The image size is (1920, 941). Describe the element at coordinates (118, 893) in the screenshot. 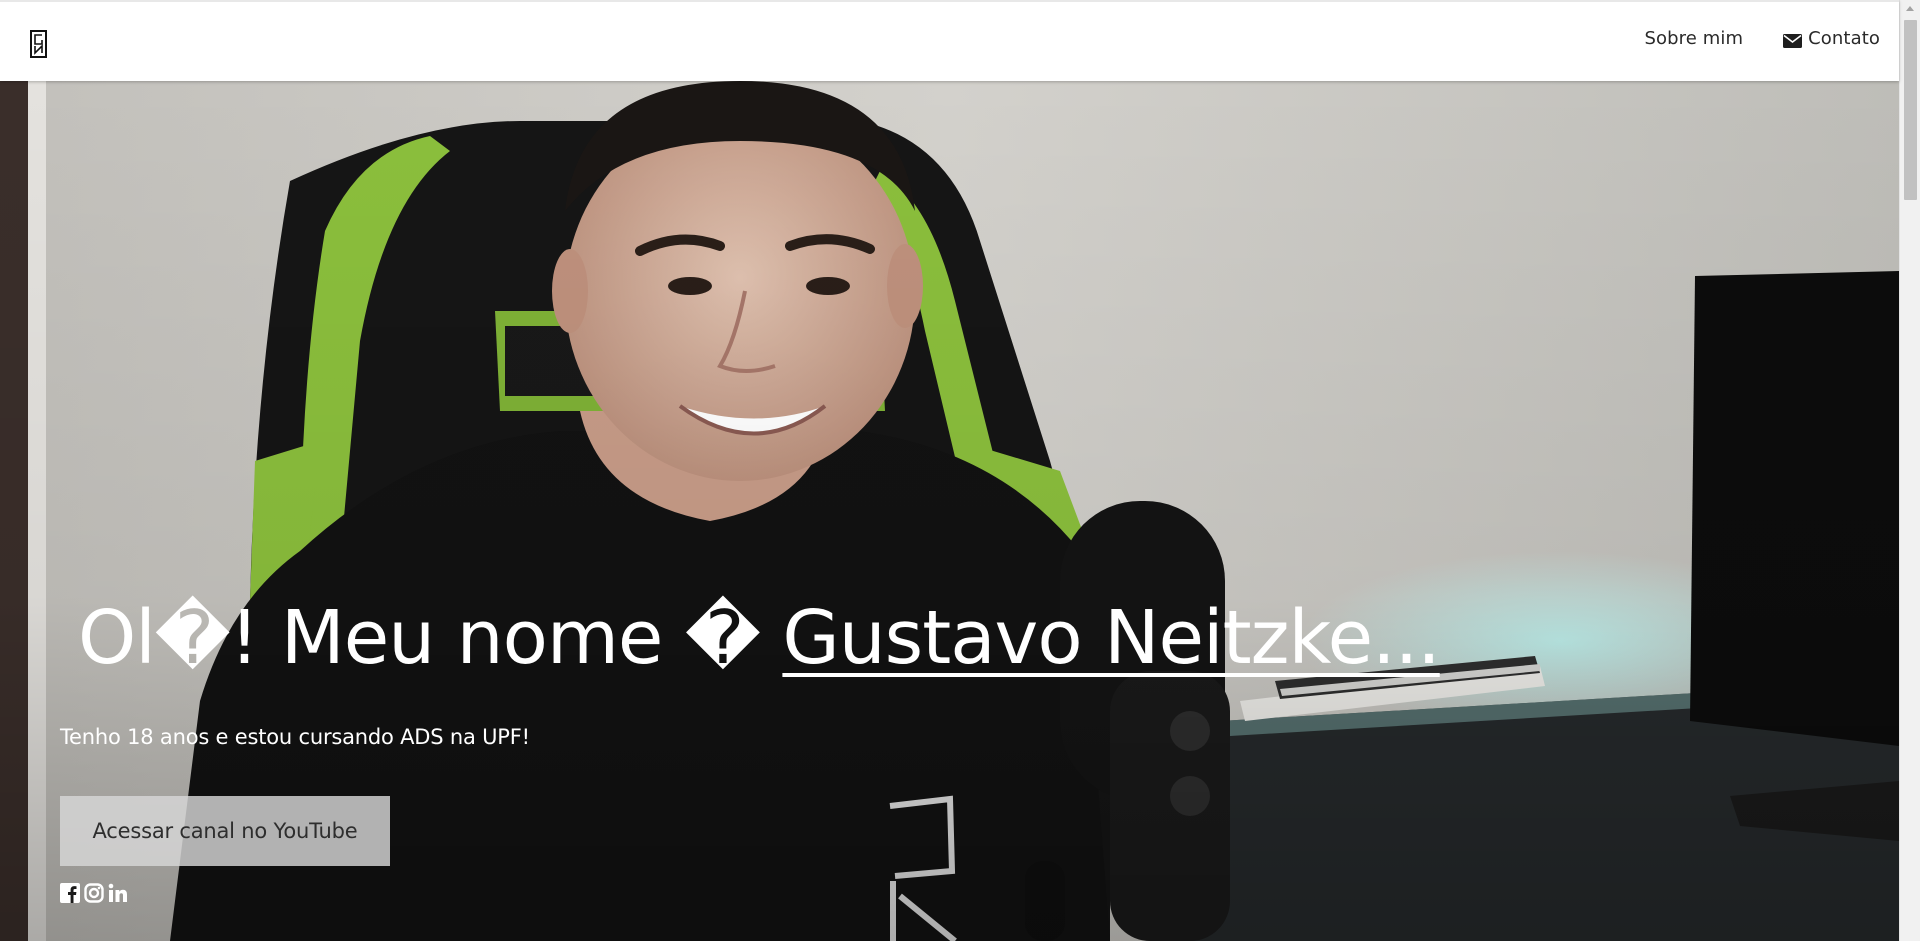

I see `linkedin-icon` at that location.